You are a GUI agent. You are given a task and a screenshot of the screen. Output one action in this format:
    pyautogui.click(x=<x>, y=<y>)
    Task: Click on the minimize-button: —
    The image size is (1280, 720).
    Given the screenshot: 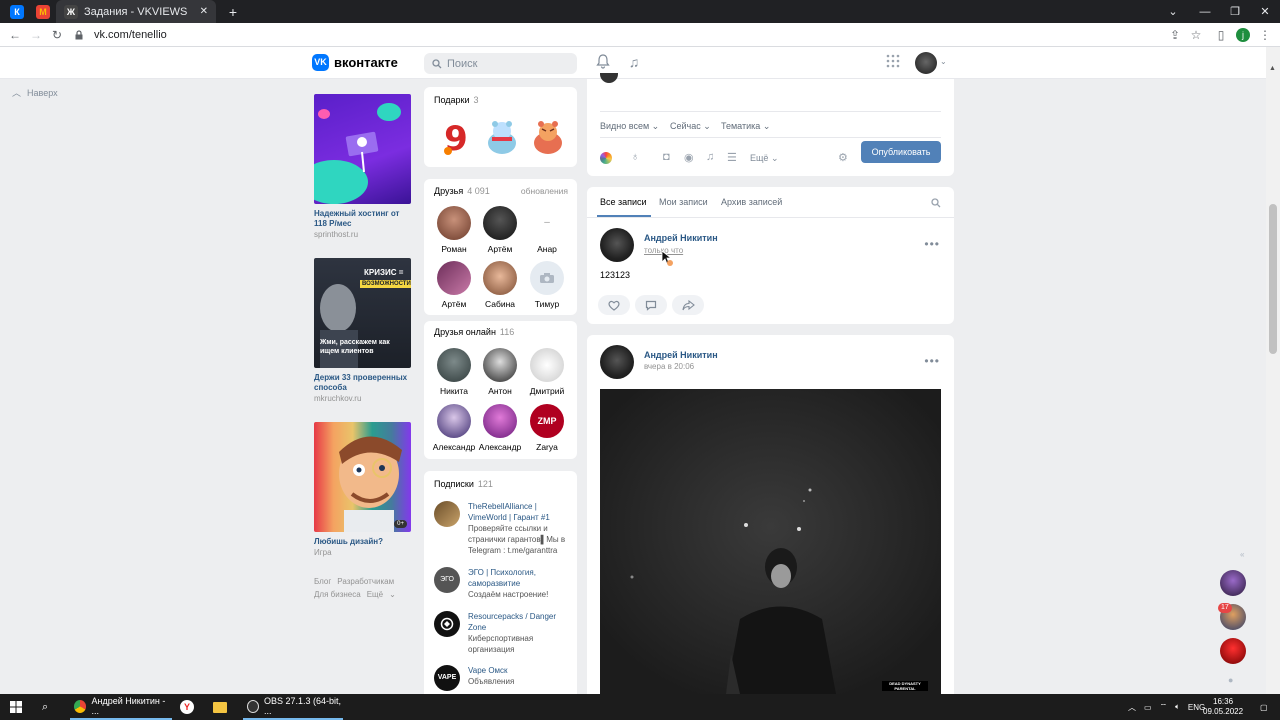 What is the action you would take?
    pyautogui.click(x=1205, y=11)
    